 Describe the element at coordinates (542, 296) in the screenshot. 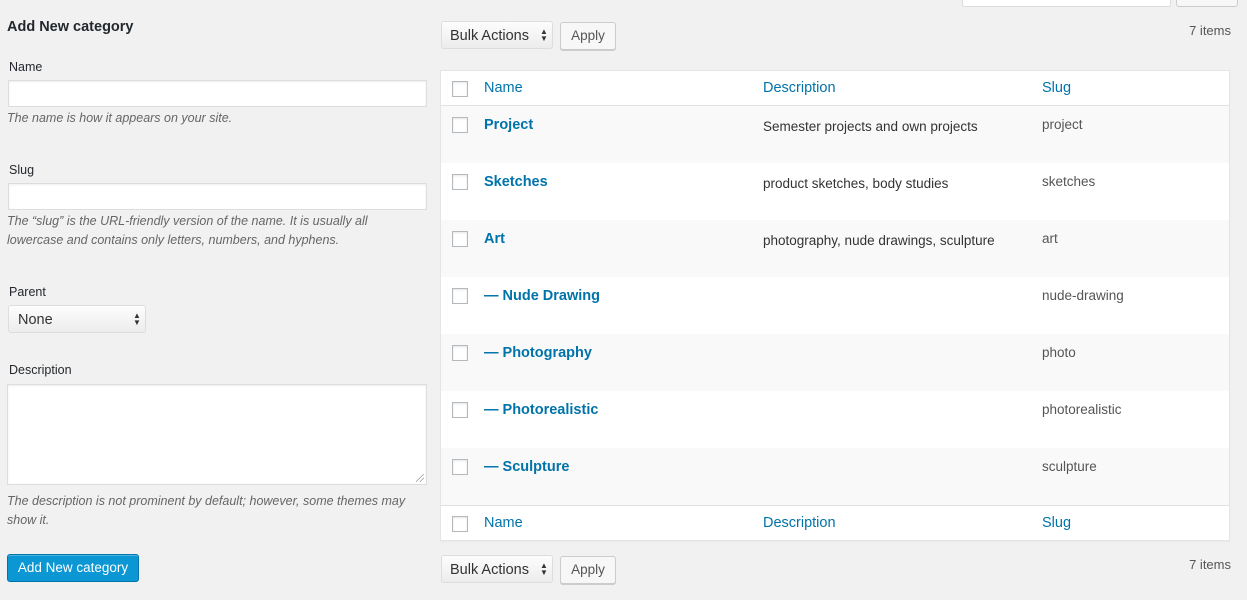

I see `category-name-link: — Nude Drawing` at that location.